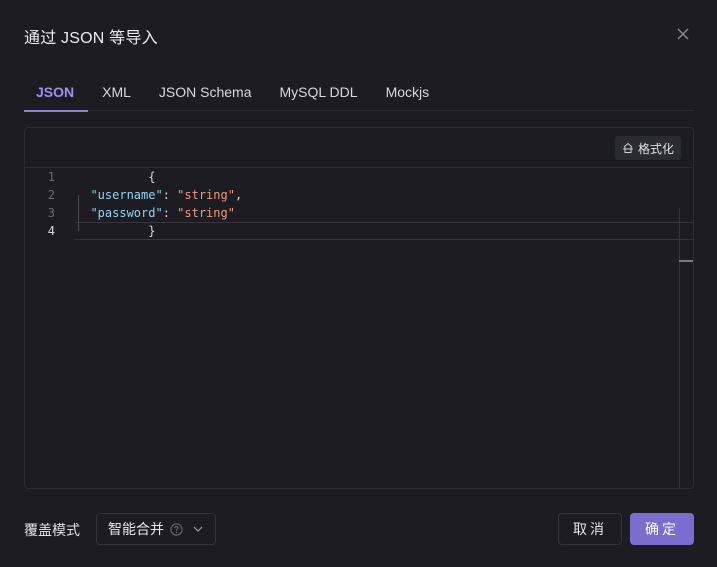 This screenshot has height=567, width=717. I want to click on code-text: "username": "string",, so click(159, 195).